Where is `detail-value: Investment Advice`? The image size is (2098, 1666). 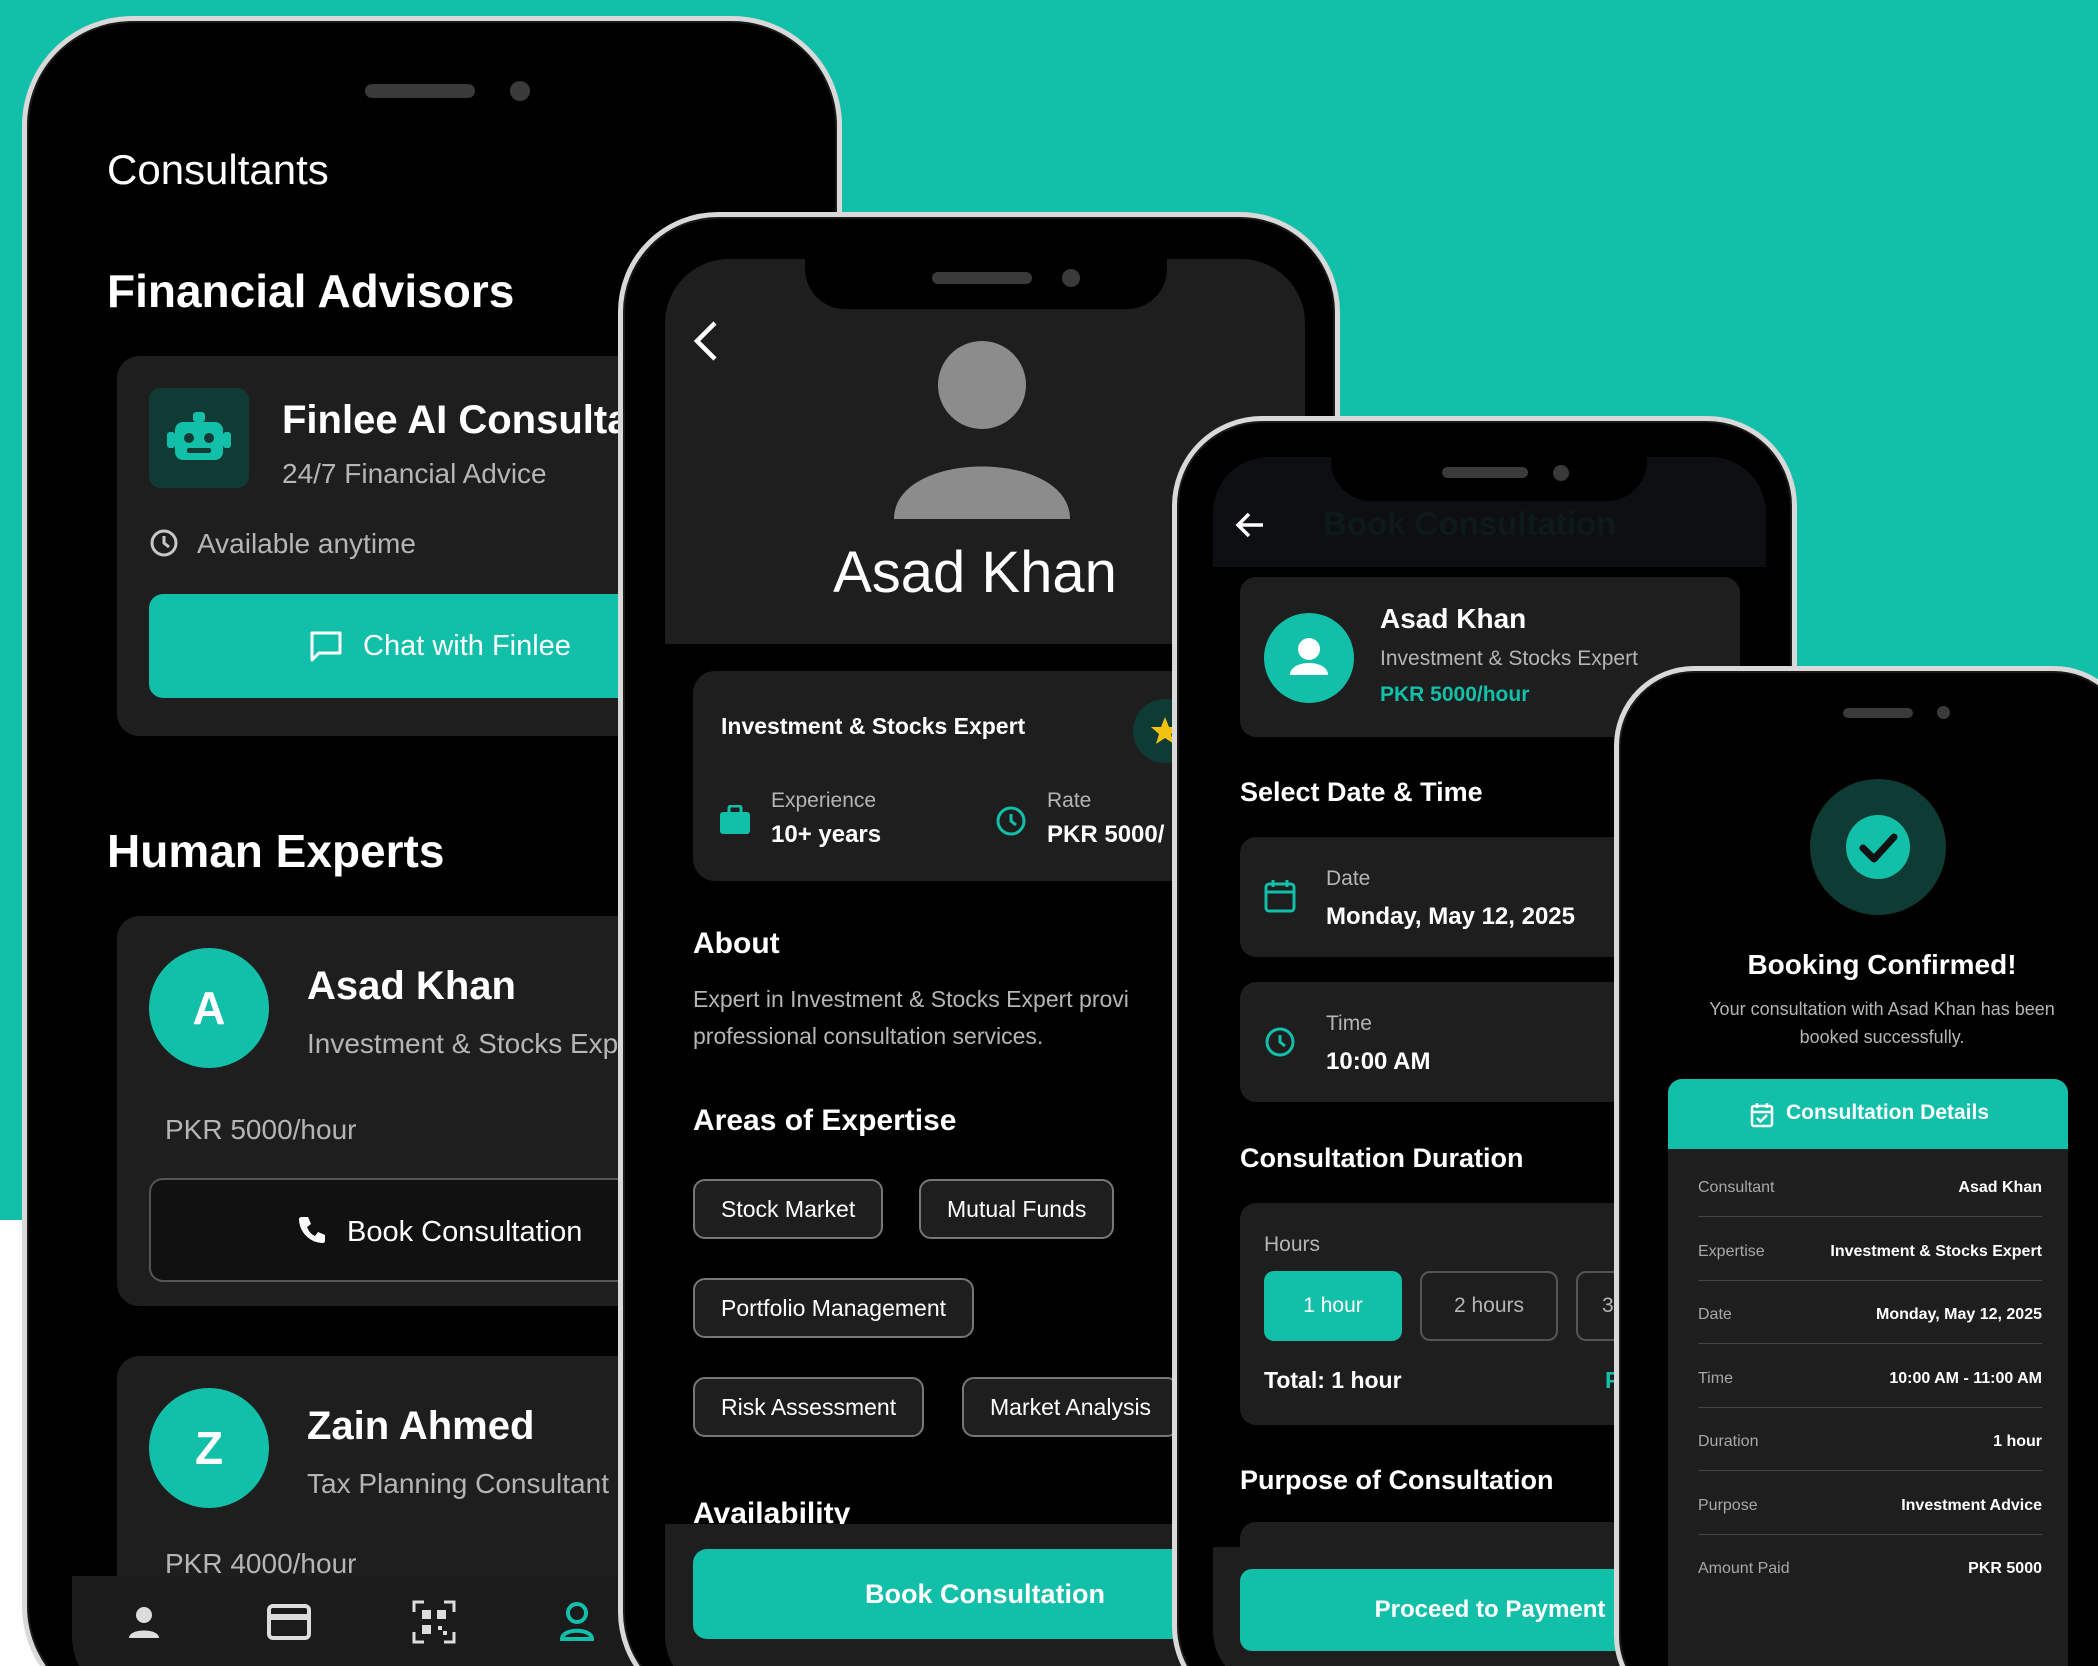
detail-value: Investment Advice is located at coordinates (1971, 1505).